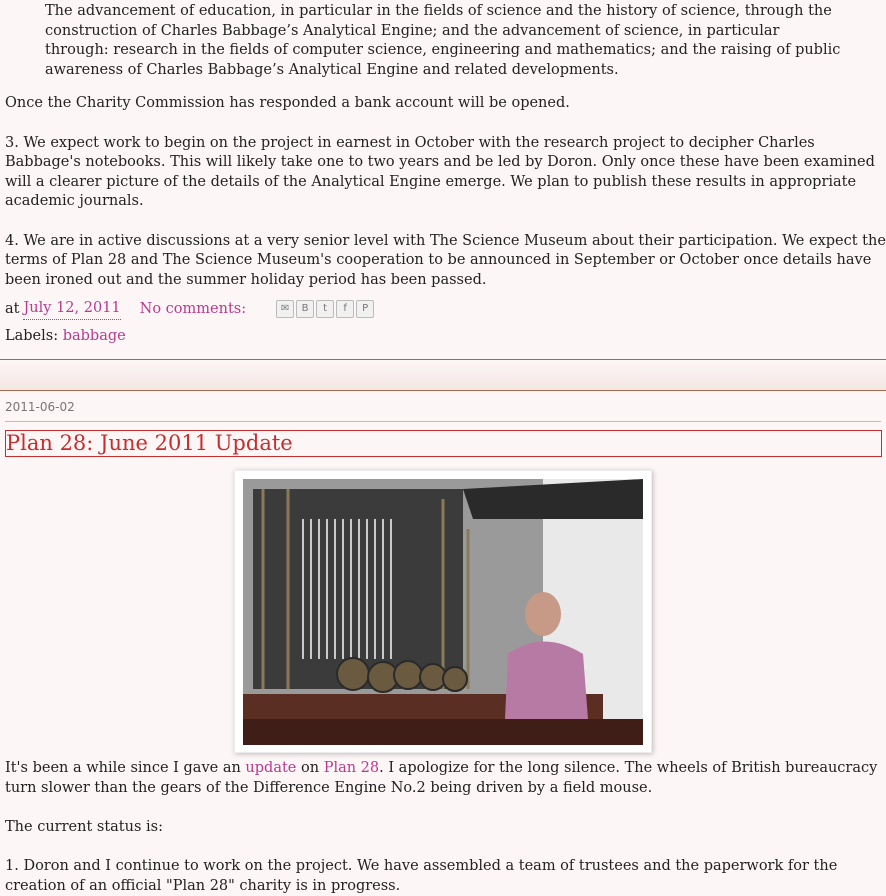  I want to click on post-timestamp-link: July 12, 2011, so click(72, 309).